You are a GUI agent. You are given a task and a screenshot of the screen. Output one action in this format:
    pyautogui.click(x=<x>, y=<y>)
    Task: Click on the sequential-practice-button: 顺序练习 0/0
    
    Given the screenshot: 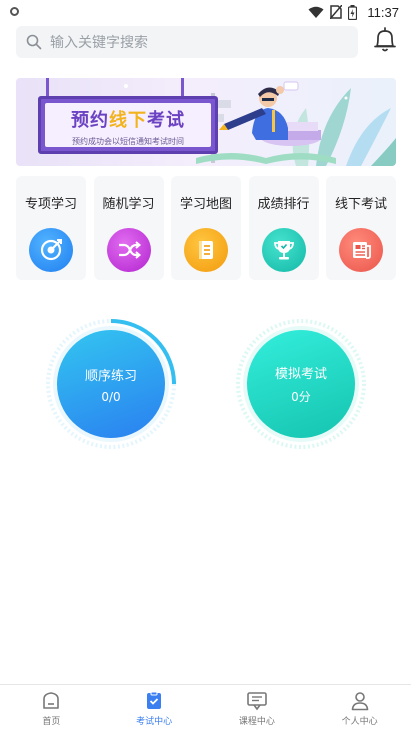 What is the action you would take?
    pyautogui.click(x=111, y=384)
    